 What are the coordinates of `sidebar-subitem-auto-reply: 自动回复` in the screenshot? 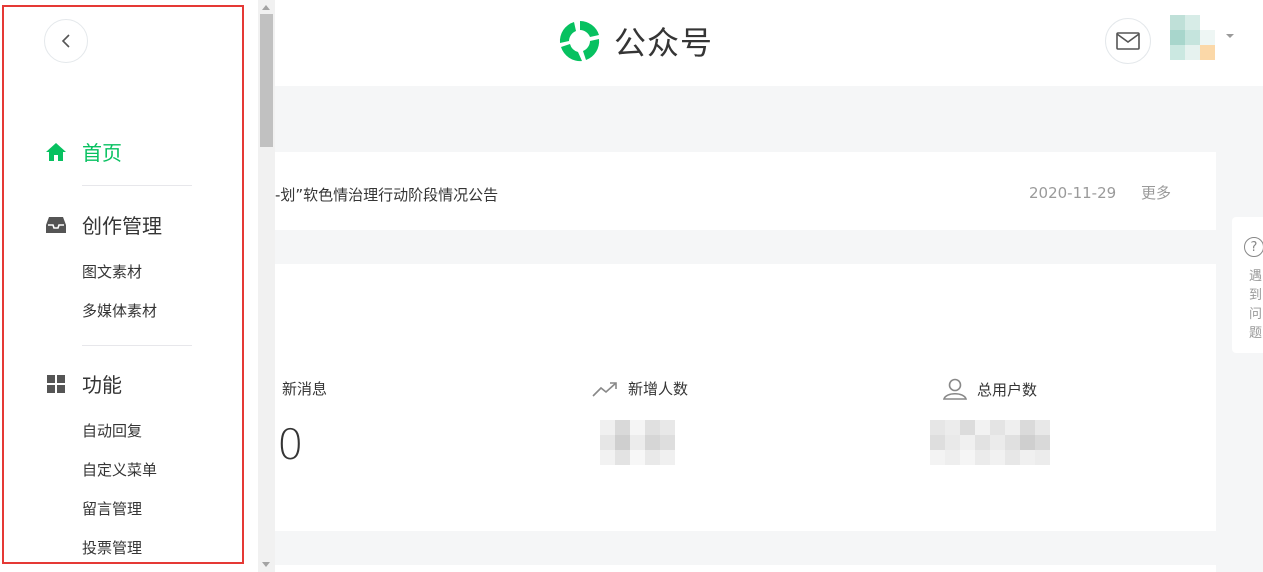 It's located at (112, 430).